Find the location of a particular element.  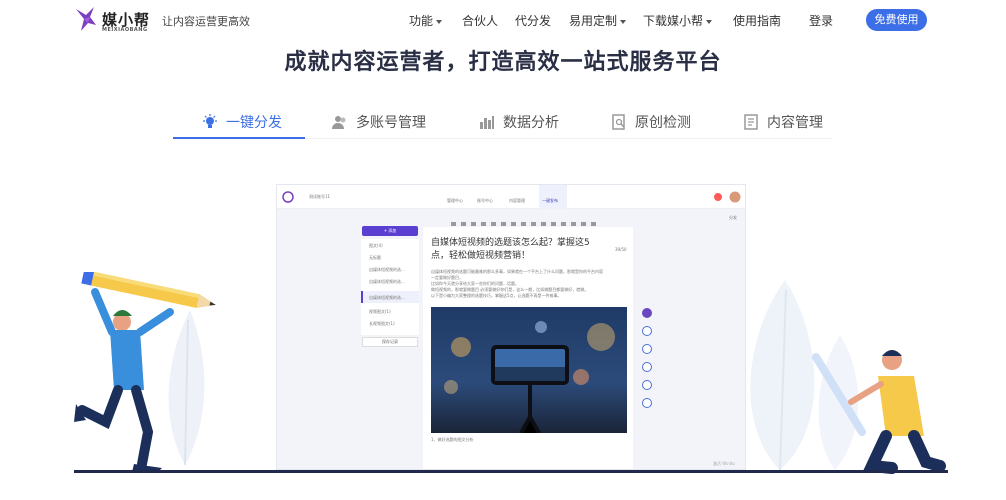

windows-watermark: 激活 Windo is located at coordinates (724, 463).